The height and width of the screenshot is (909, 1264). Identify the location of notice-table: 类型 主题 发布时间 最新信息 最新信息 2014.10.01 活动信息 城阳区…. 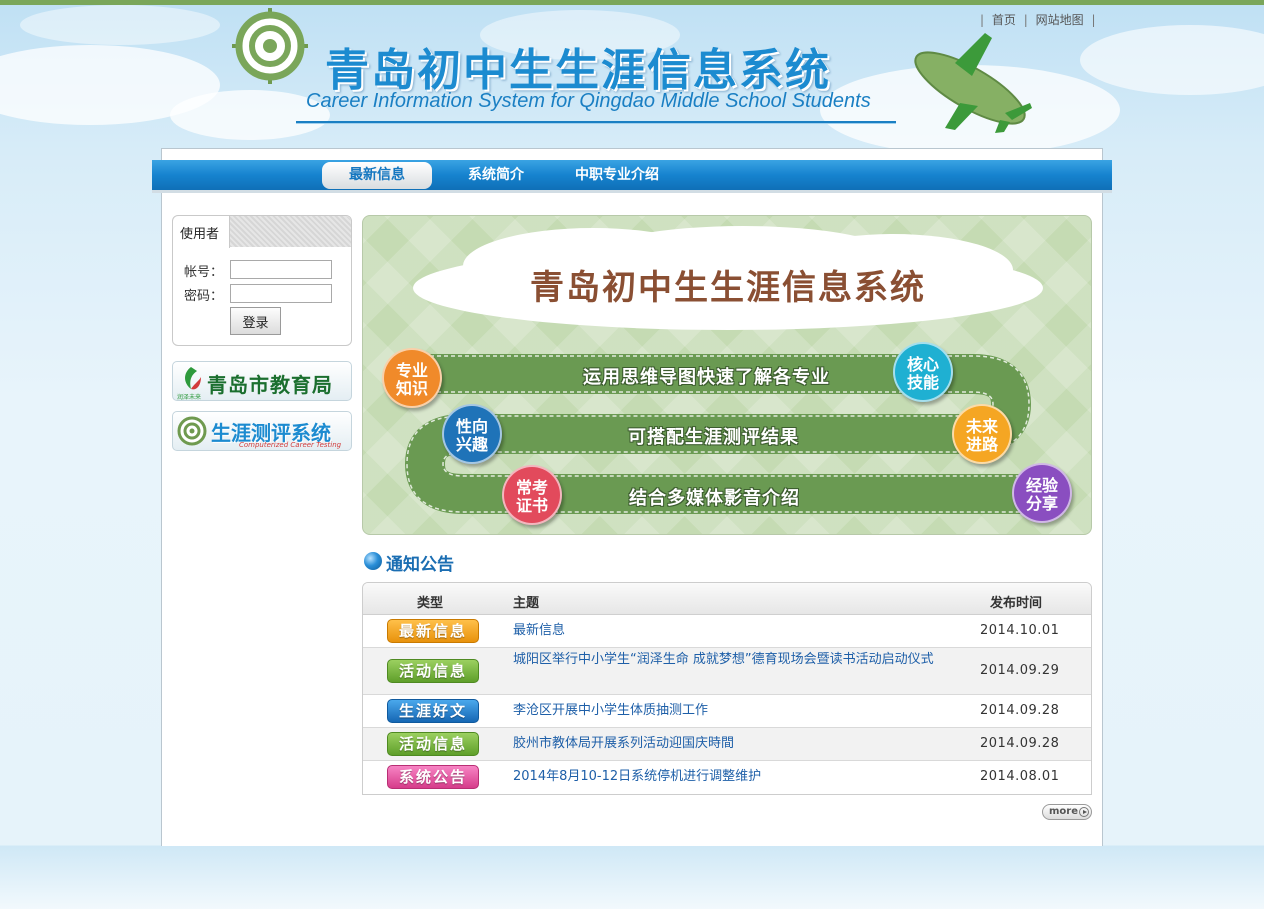
(727, 688).